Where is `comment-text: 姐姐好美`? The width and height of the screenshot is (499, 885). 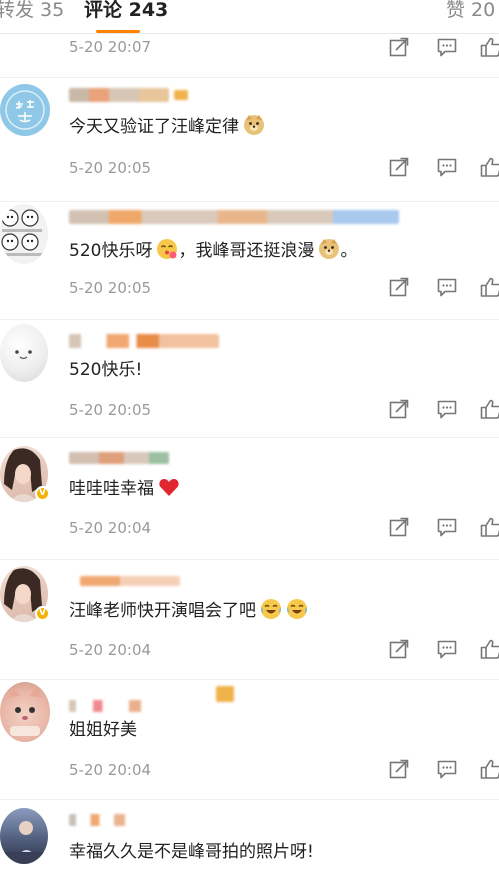 comment-text: 姐姐好美 is located at coordinates (103, 730).